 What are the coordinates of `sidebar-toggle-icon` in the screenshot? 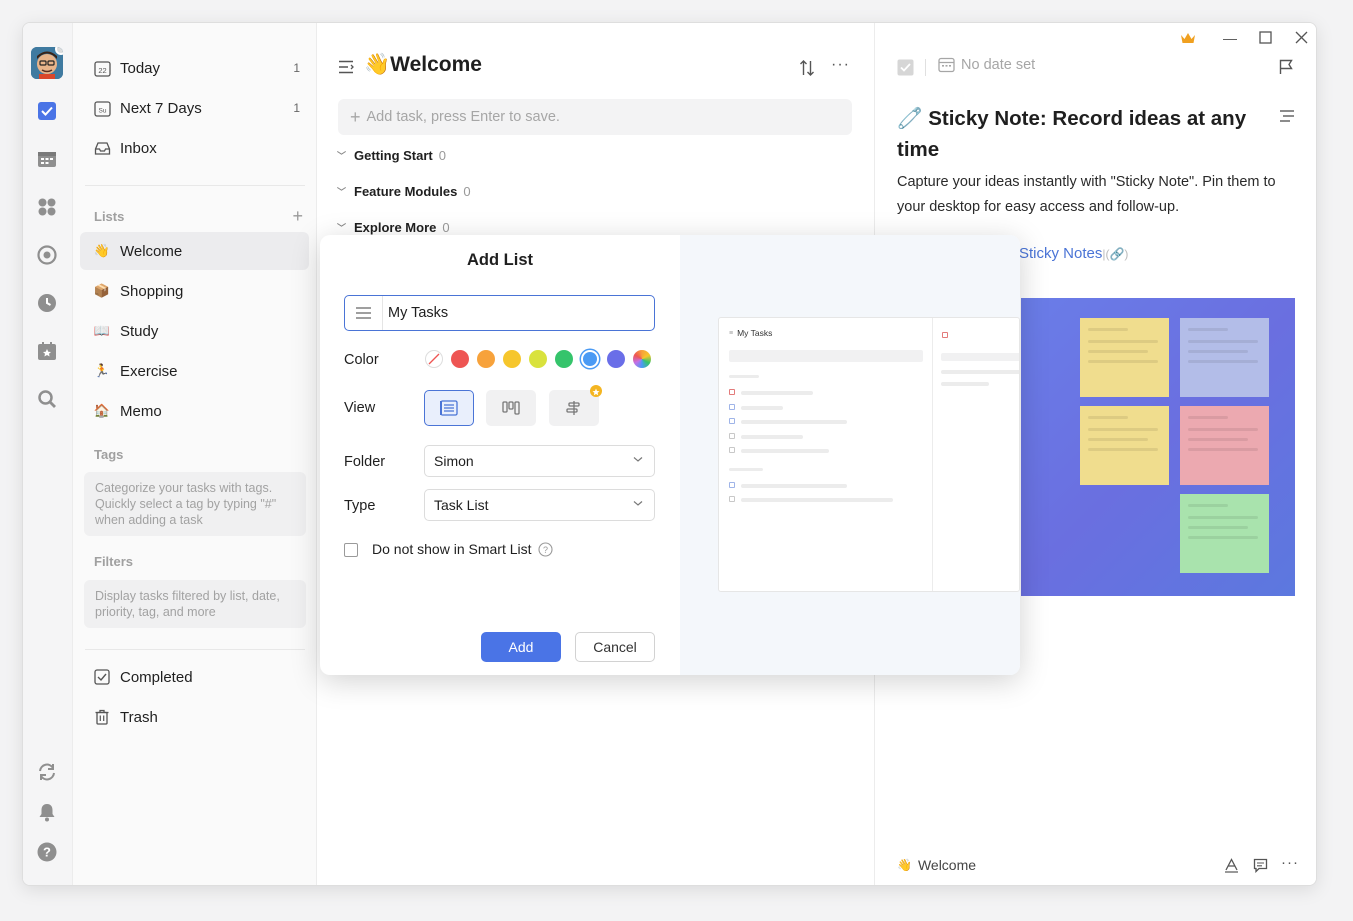 It's located at (346, 69).